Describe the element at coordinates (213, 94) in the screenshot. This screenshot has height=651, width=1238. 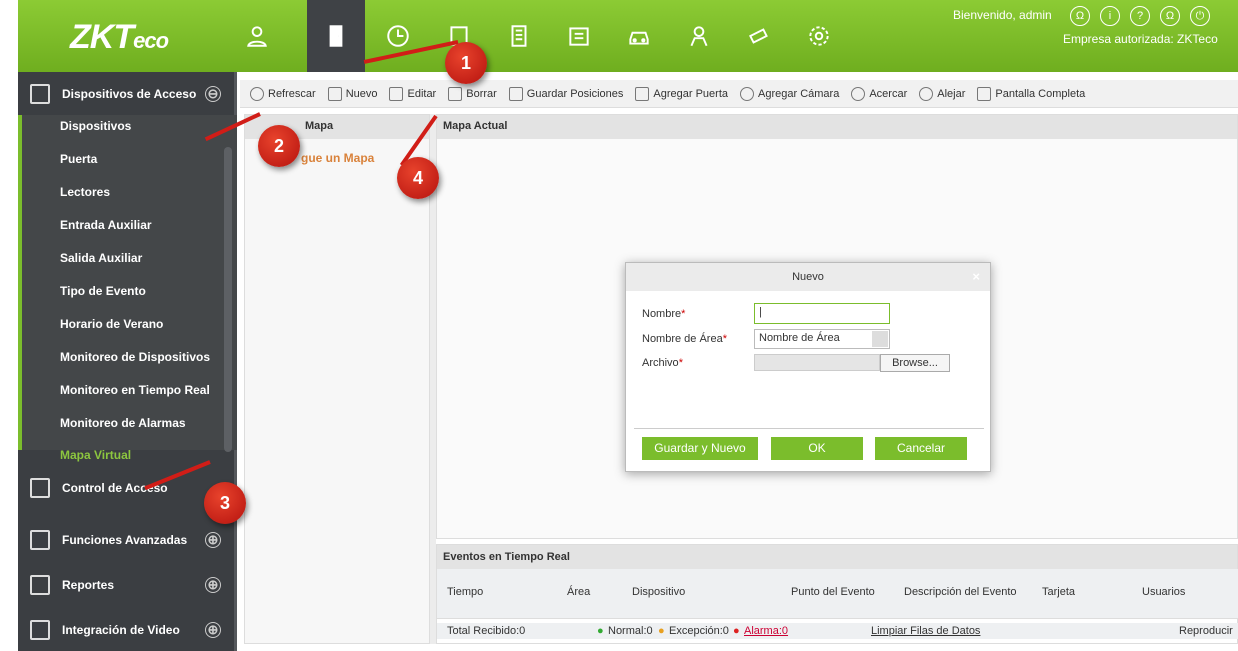
I see `collapse-icon: ⊖` at that location.